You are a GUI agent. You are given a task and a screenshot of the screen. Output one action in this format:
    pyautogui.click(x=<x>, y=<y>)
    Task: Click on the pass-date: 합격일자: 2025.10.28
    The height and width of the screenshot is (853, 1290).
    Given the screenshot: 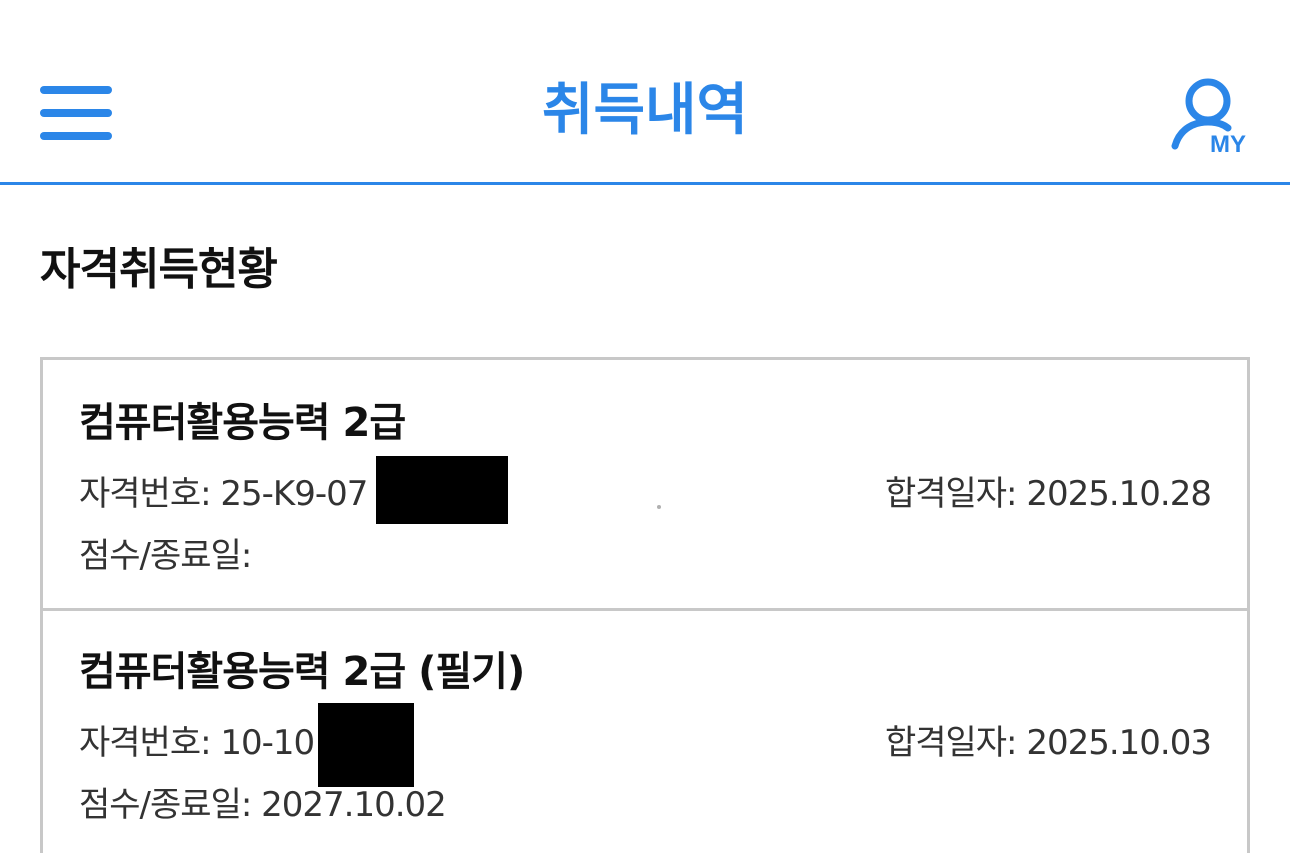 What is the action you would take?
    pyautogui.click(x=1048, y=494)
    